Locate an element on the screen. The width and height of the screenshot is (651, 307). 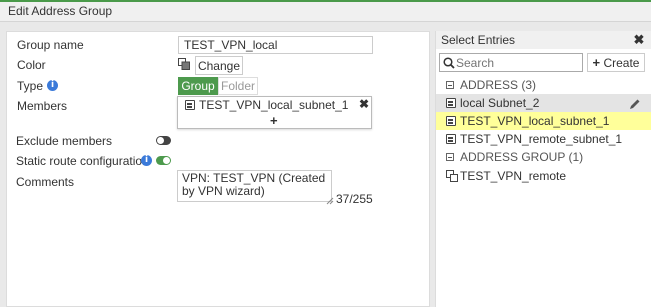
close-icon: ✖ is located at coordinates (639, 40).